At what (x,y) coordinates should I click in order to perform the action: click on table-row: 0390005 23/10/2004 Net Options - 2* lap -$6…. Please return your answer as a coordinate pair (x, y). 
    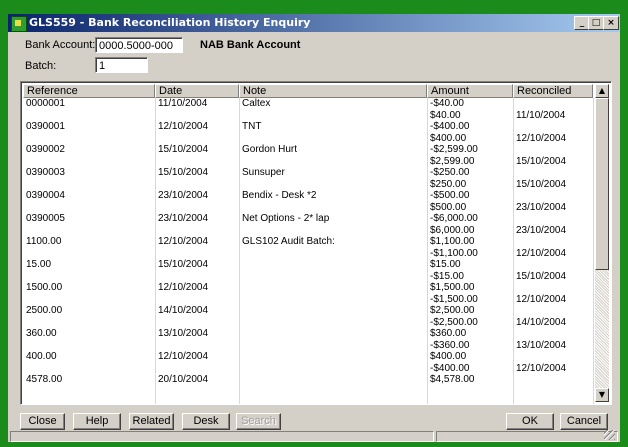
    Looking at the image, I should click on (308, 219).